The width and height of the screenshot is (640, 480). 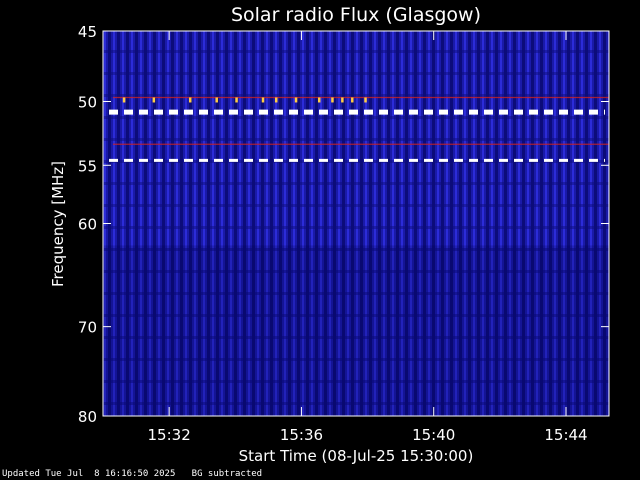 I want to click on y-tick-label: 60, so click(x=87, y=225).